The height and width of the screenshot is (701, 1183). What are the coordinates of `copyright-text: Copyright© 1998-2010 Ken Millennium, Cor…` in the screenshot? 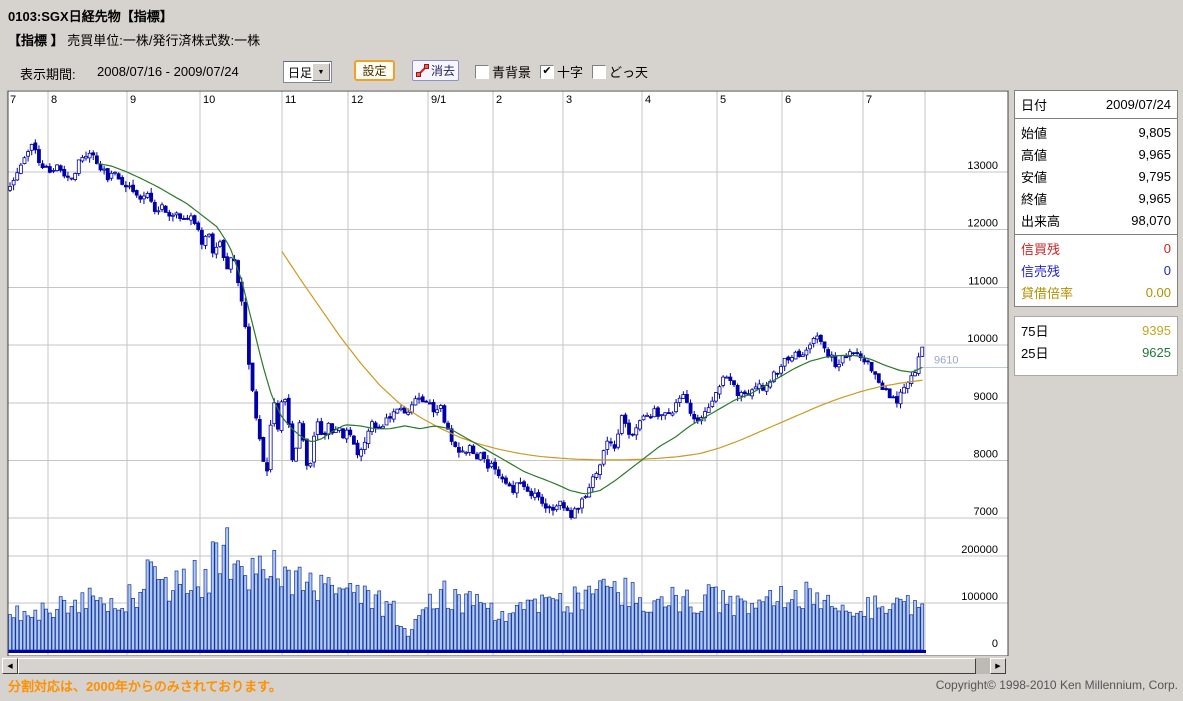 It's located at (1056, 685).